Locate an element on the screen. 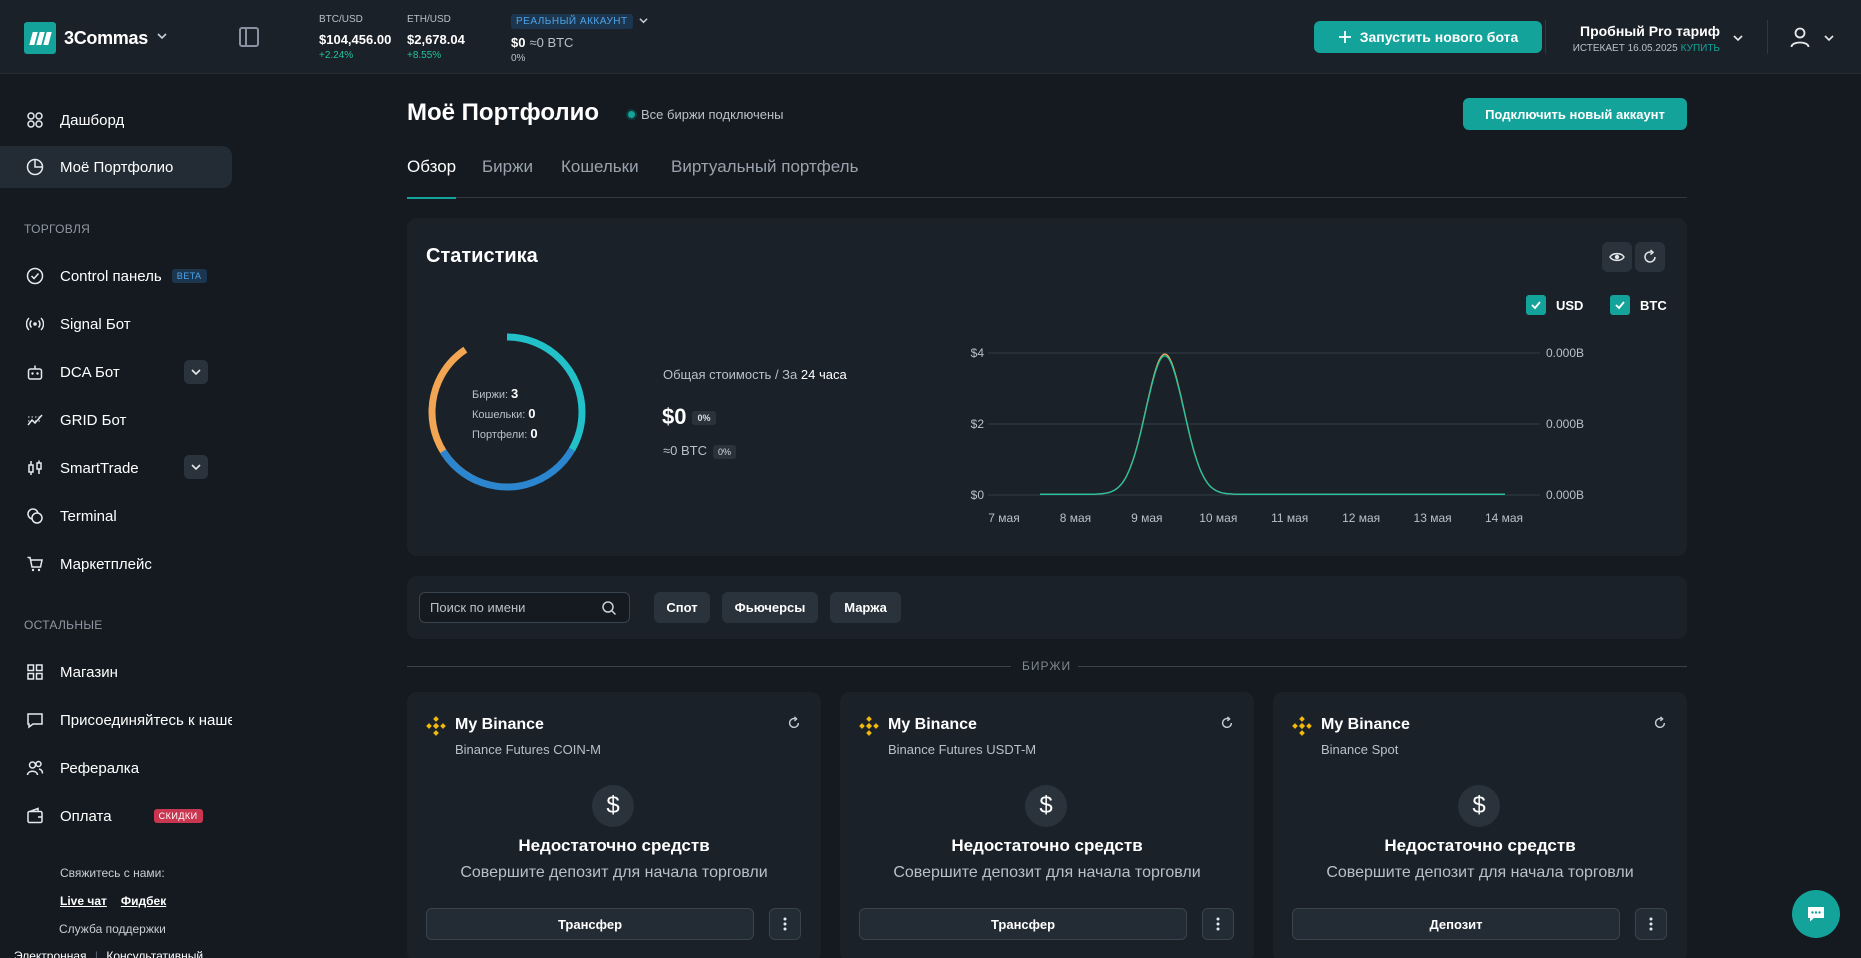  sidebar-item-signal-bot: Signal Бот is located at coordinates (116, 324).